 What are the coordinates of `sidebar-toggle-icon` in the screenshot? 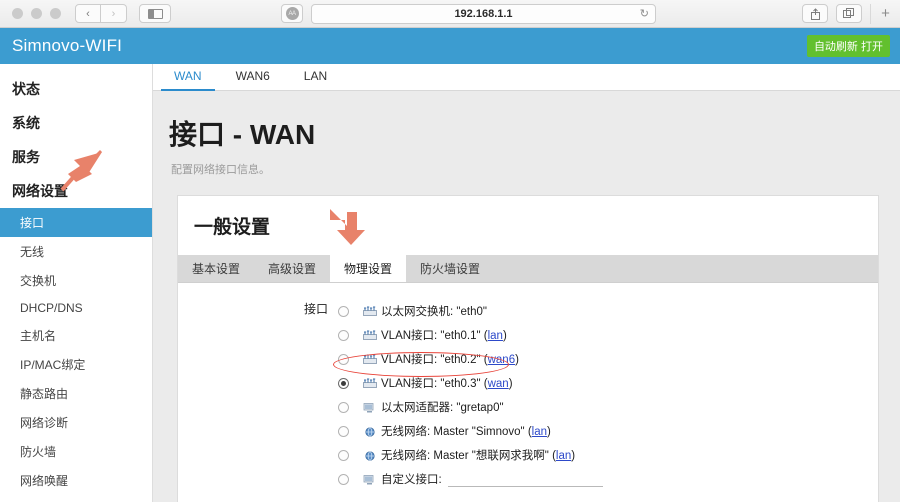 It's located at (155, 13).